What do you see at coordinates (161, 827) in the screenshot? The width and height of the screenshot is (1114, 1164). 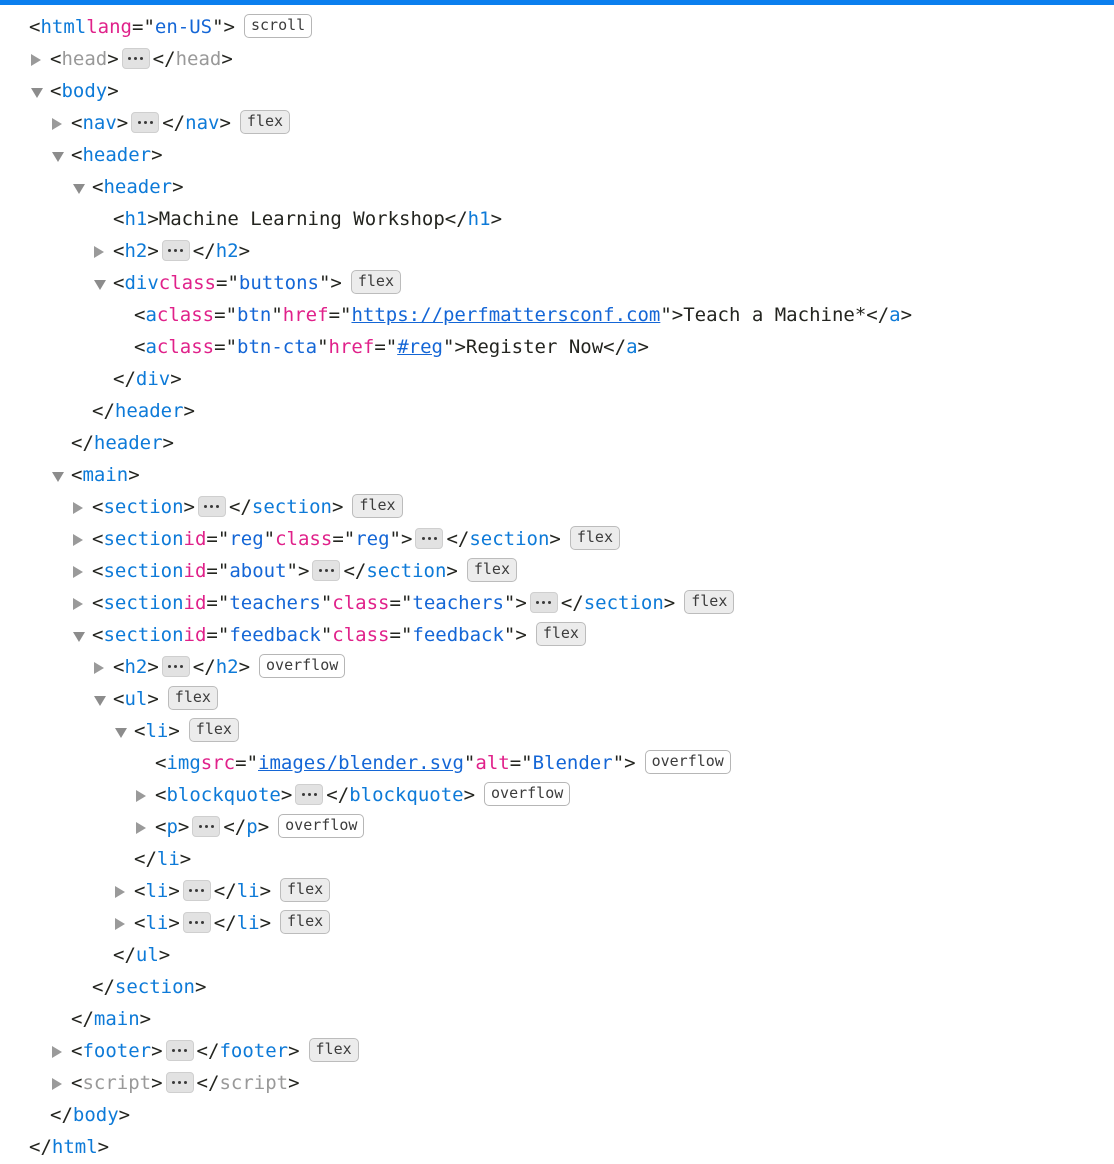 I see `tag-bracket: <` at bounding box center [161, 827].